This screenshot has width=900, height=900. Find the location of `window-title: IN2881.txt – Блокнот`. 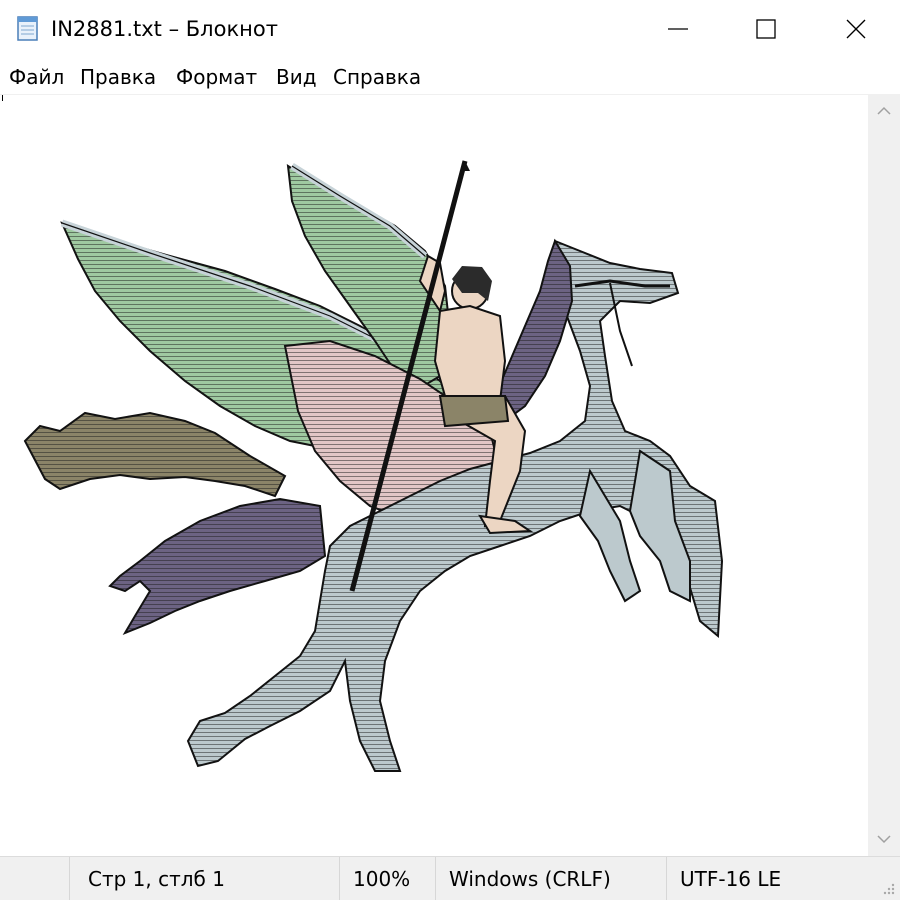

window-title: IN2881.txt – Блокнот is located at coordinates (164, 29).